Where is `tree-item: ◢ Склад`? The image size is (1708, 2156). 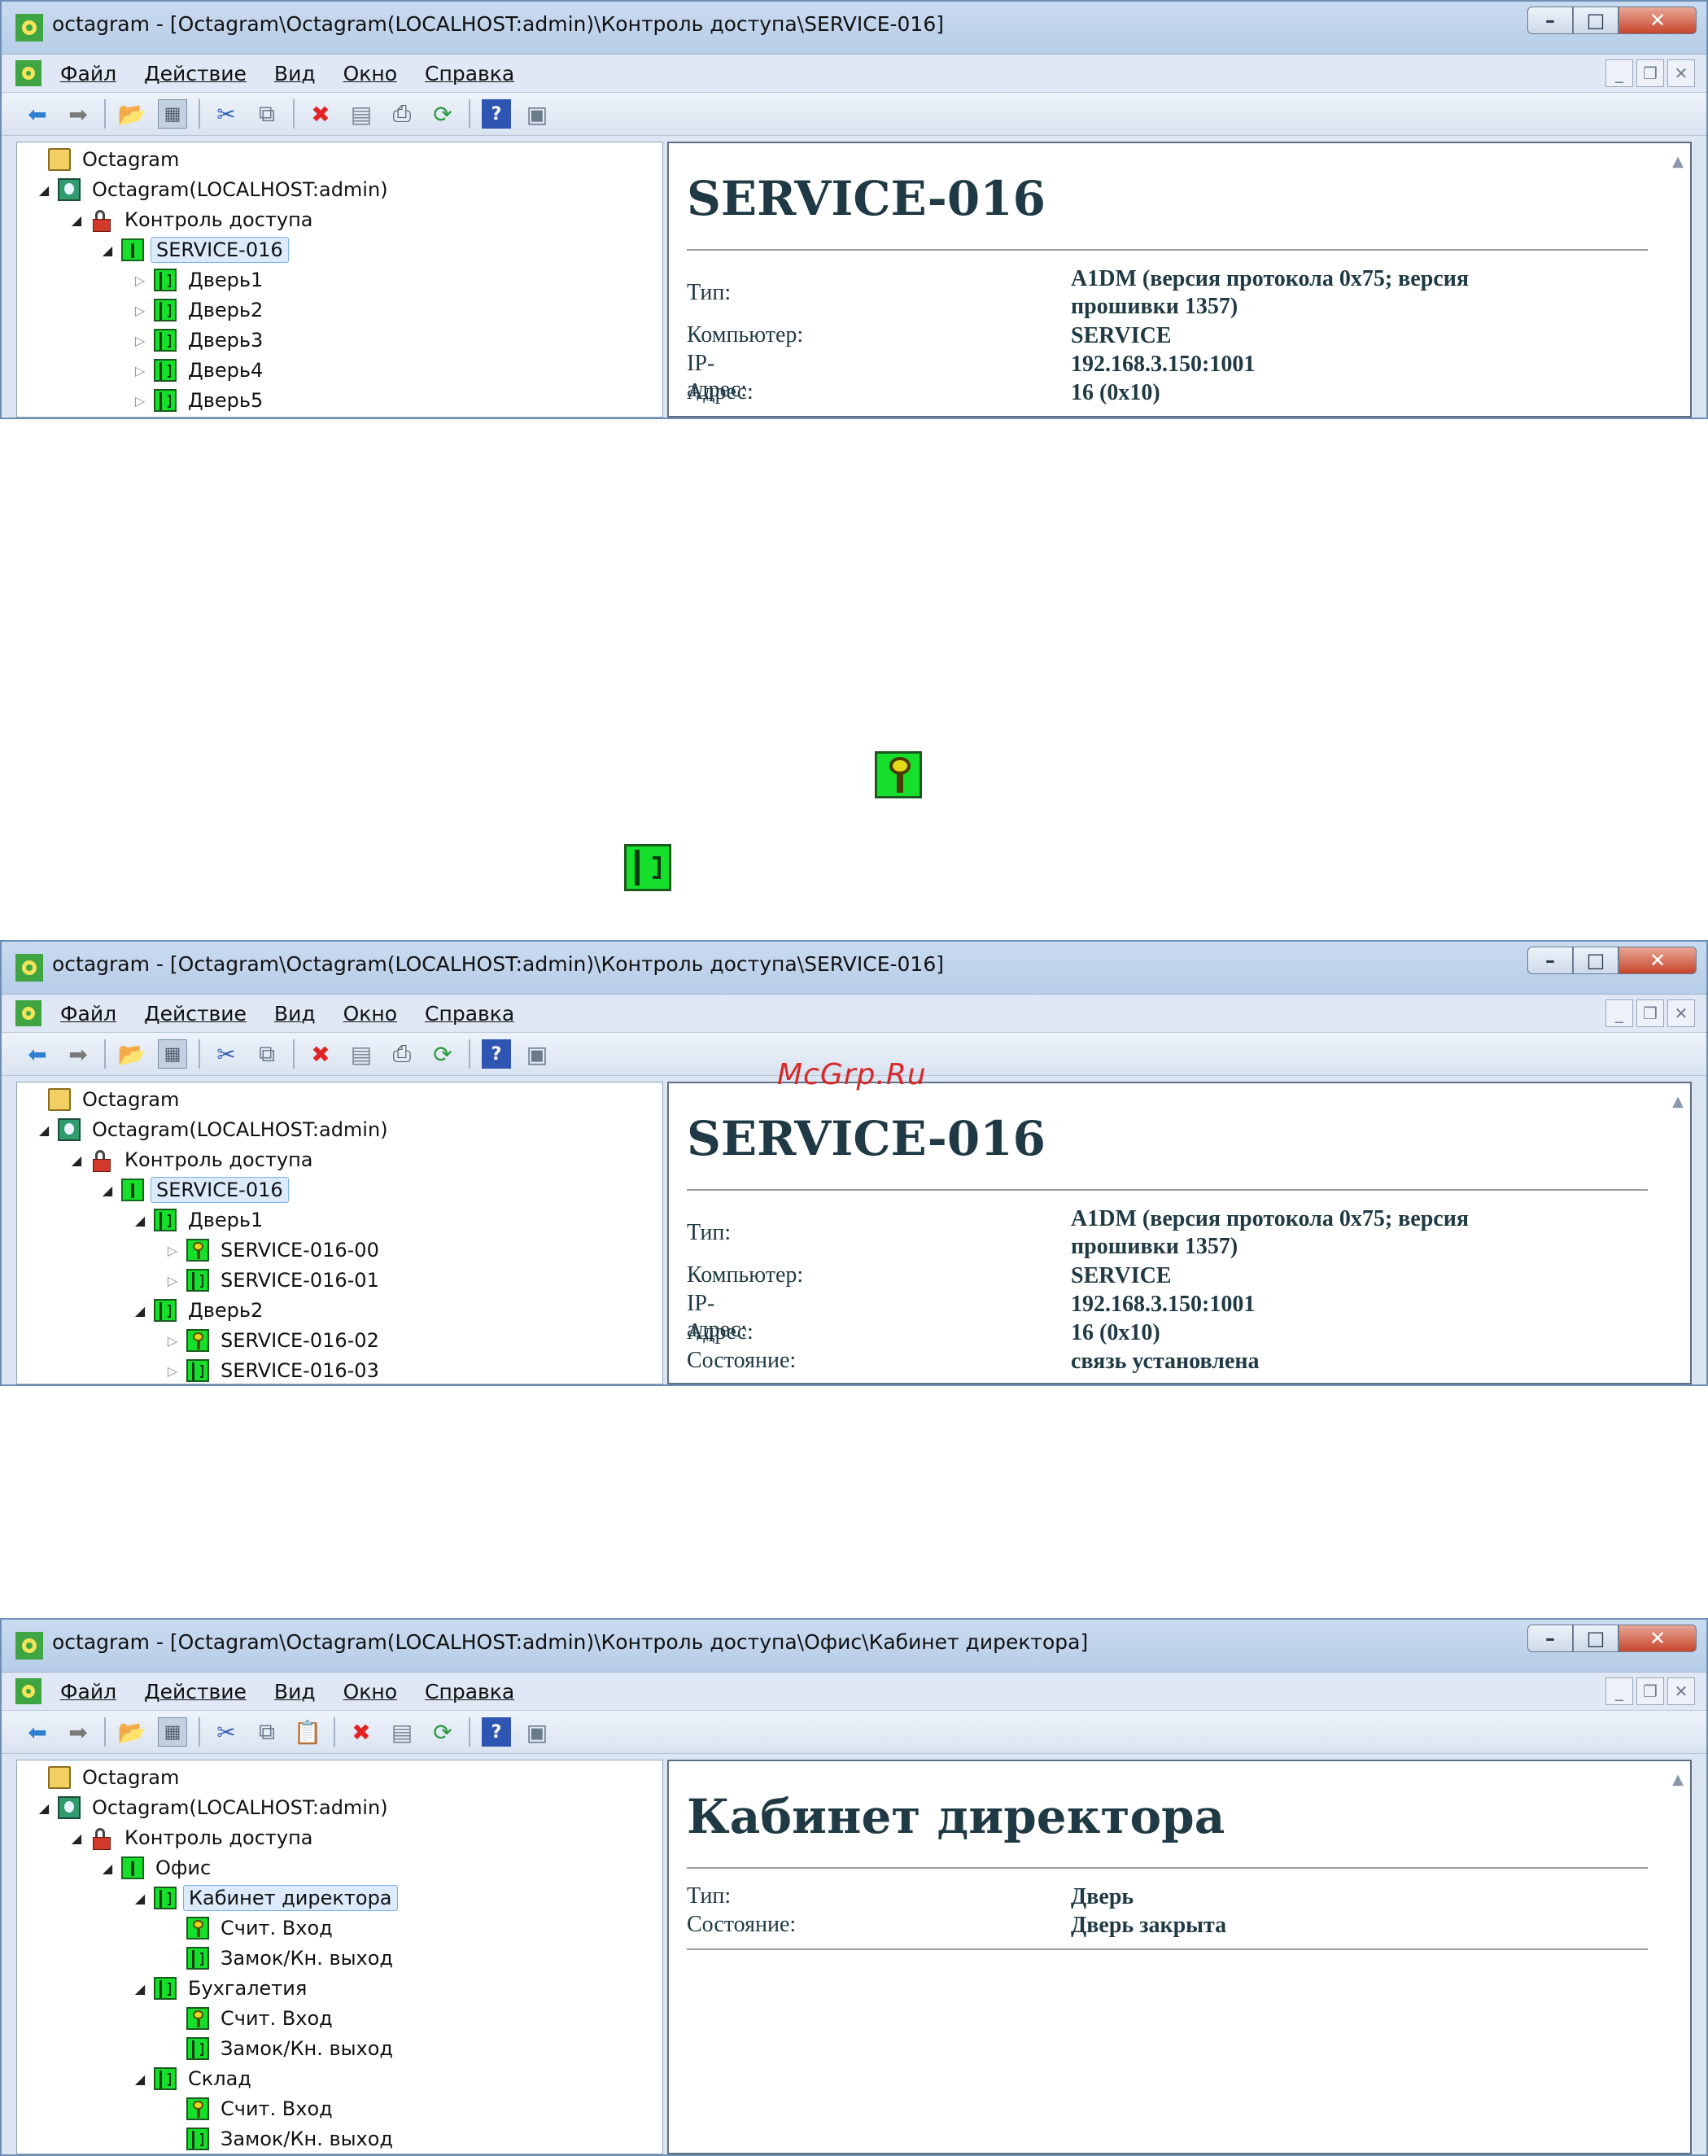 tree-item: ◢ Склад is located at coordinates (193, 2079).